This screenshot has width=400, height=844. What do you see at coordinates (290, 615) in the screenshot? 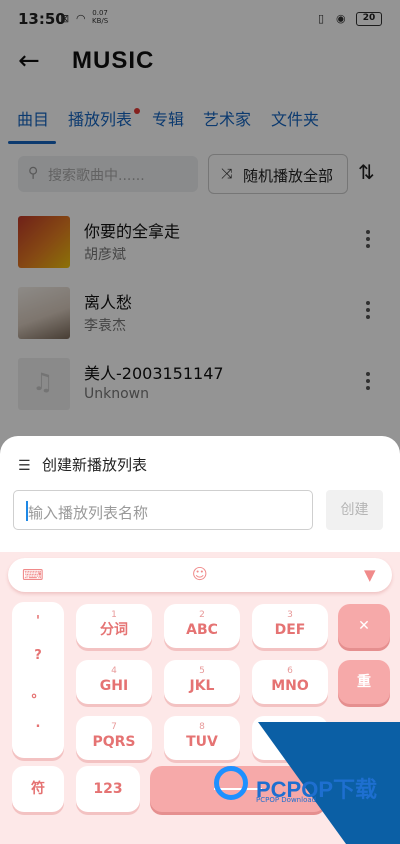
I see `key-number: 3` at bounding box center [290, 615].